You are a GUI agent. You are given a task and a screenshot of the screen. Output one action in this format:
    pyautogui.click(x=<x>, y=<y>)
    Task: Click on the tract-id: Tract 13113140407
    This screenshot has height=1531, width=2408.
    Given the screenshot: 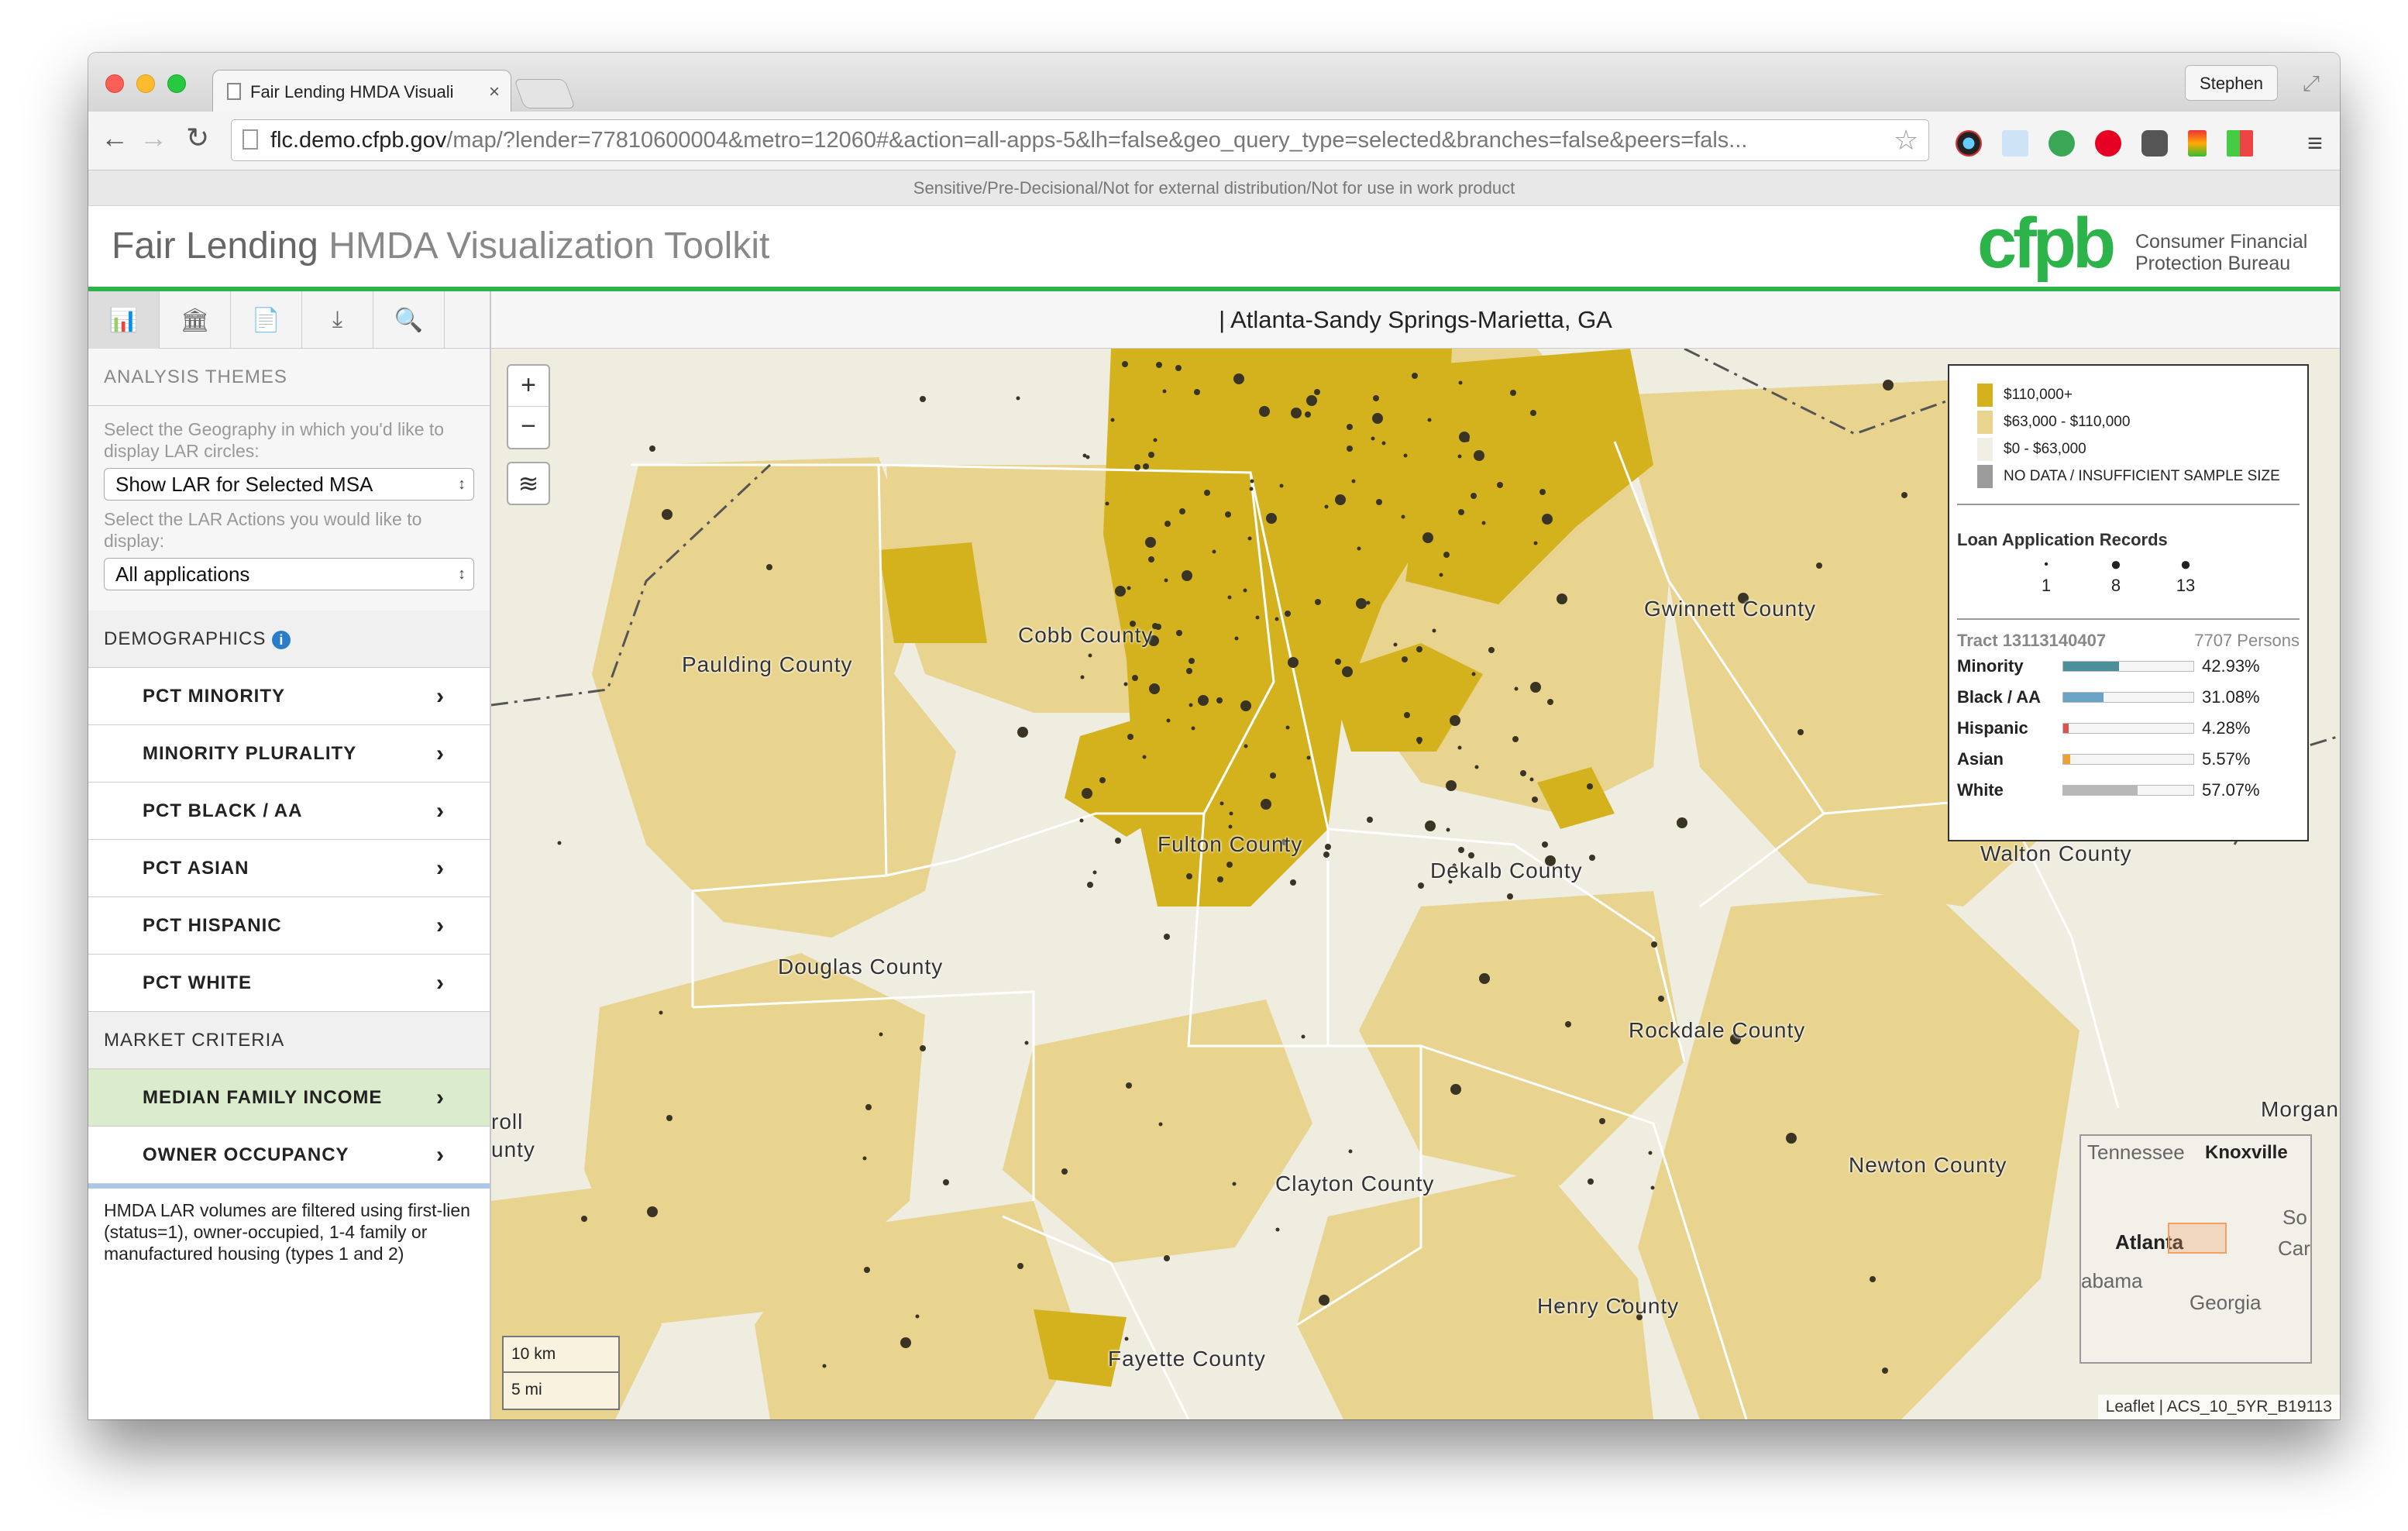 What is the action you would take?
    pyautogui.click(x=2032, y=640)
    